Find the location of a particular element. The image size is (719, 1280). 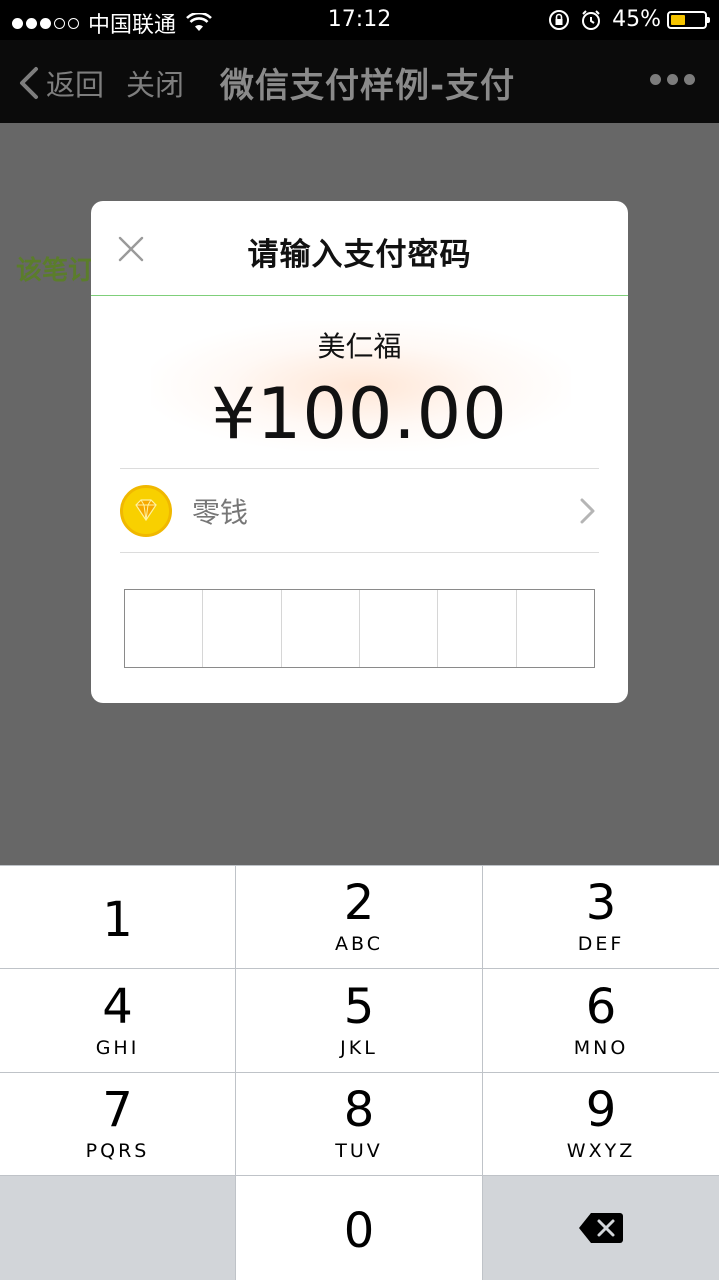

key-digit: 0 is located at coordinates (359, 1231).